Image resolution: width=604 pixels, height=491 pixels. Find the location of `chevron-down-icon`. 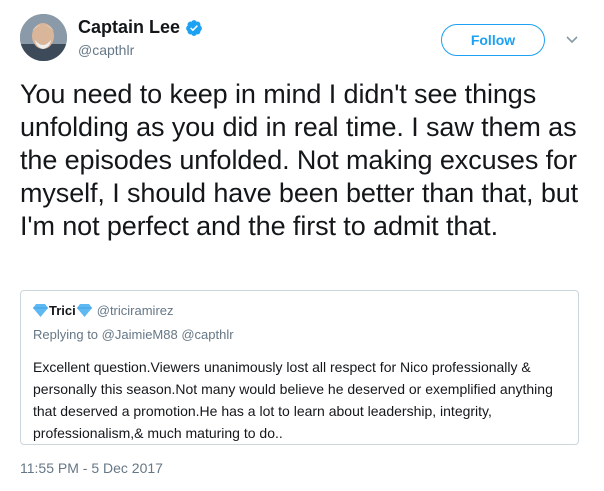

chevron-down-icon is located at coordinates (572, 39).